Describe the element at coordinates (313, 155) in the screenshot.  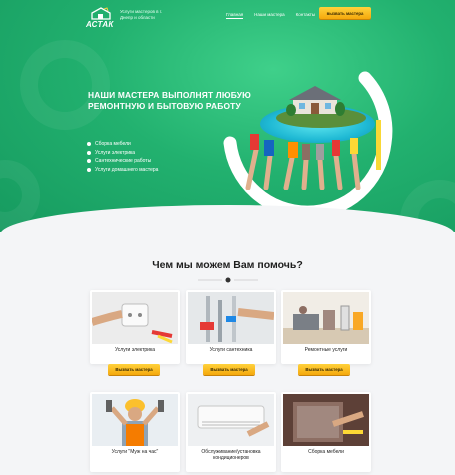
I see `tools-hands-illustration` at that location.